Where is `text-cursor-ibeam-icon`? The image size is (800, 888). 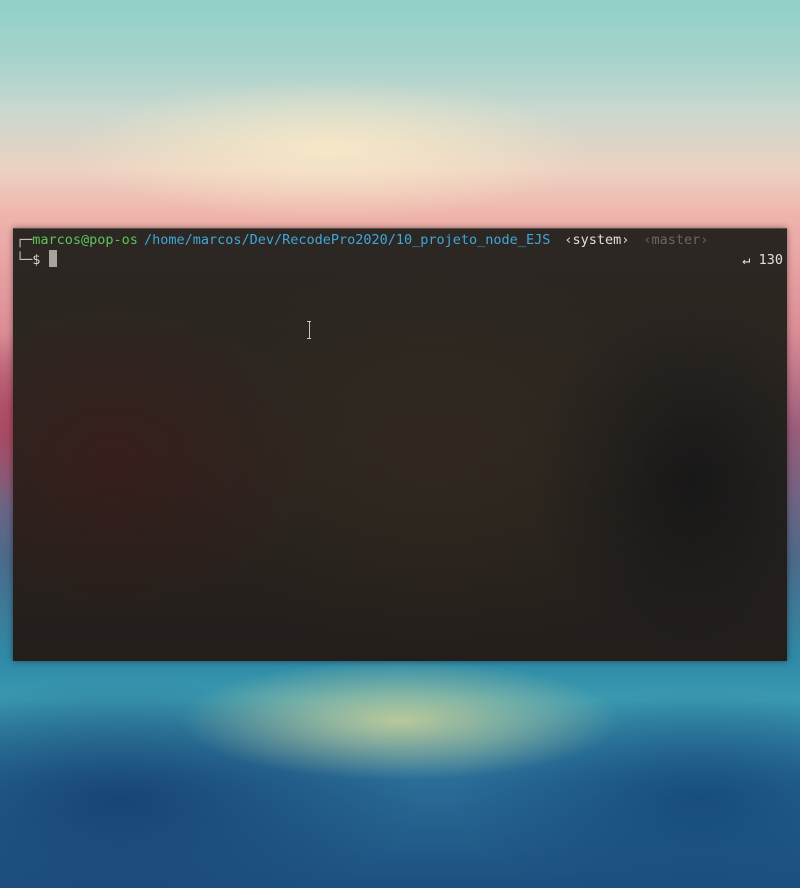
text-cursor-ibeam-icon is located at coordinates (309, 330).